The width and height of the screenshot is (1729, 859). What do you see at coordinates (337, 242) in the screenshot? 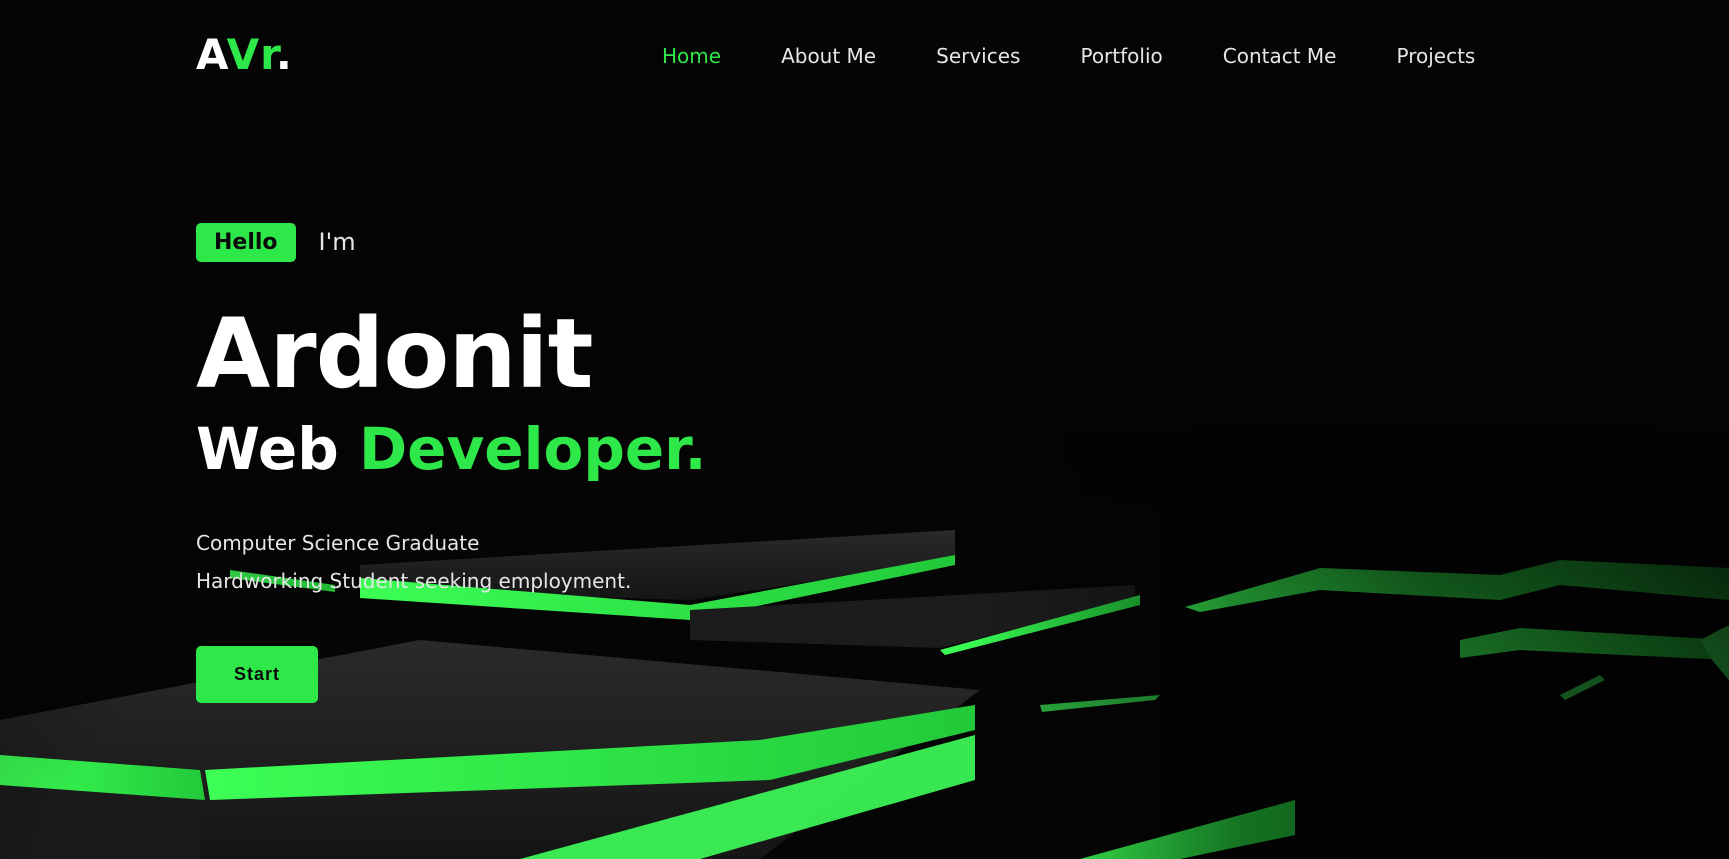
I see `intro-text: I'm` at bounding box center [337, 242].